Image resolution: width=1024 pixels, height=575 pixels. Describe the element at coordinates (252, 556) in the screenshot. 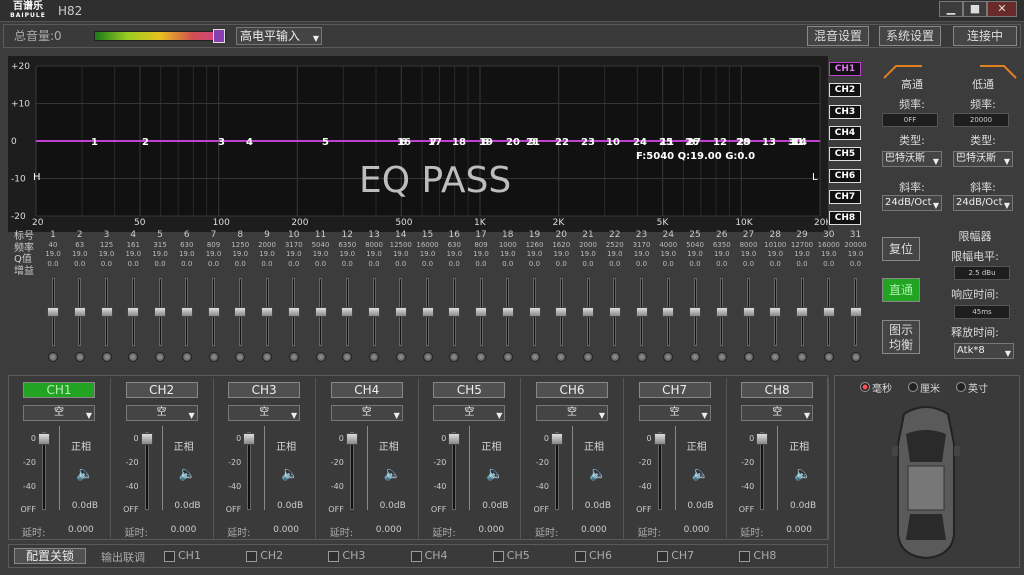

I see `link-checkbox-ch2` at that location.